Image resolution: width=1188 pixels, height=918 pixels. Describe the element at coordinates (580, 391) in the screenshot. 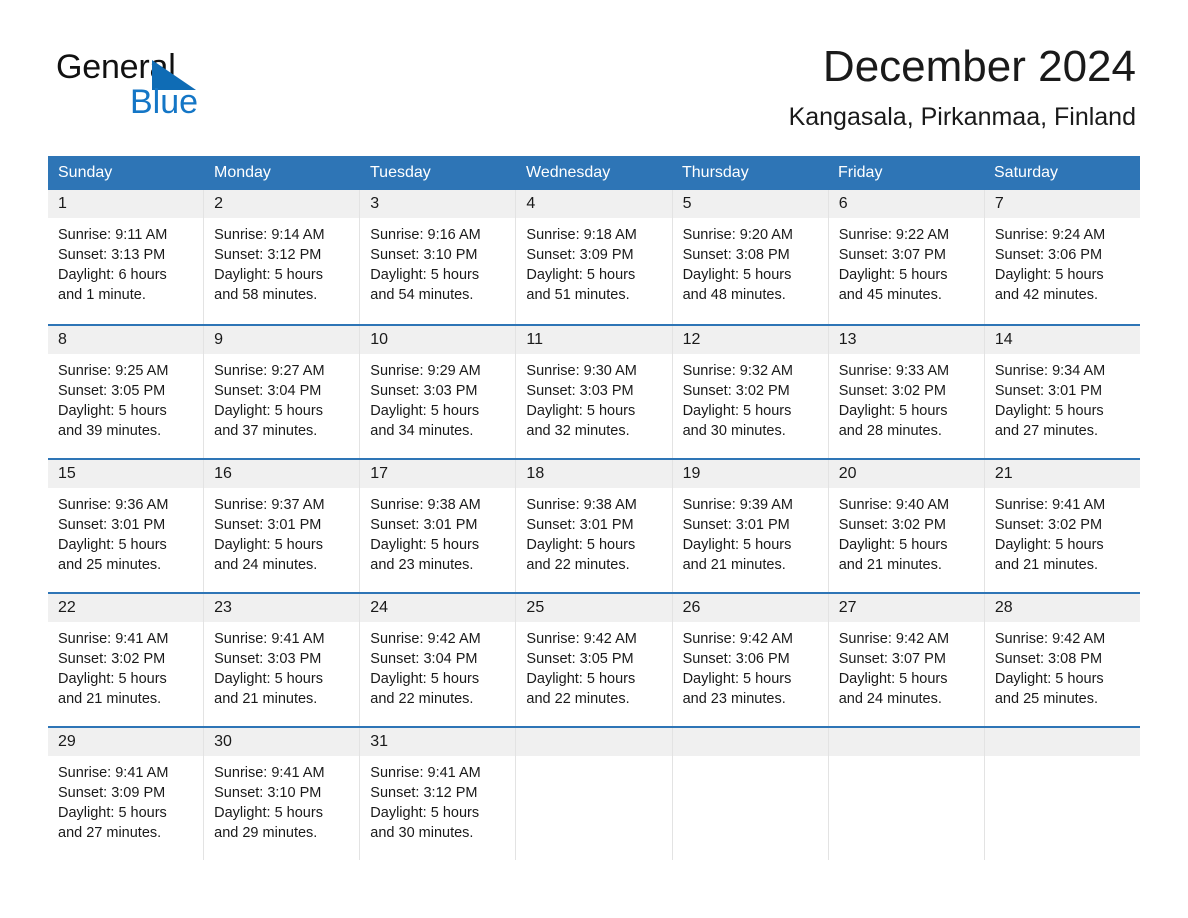

I see `sunset-text: Sunset: 3:03 PM` at that location.